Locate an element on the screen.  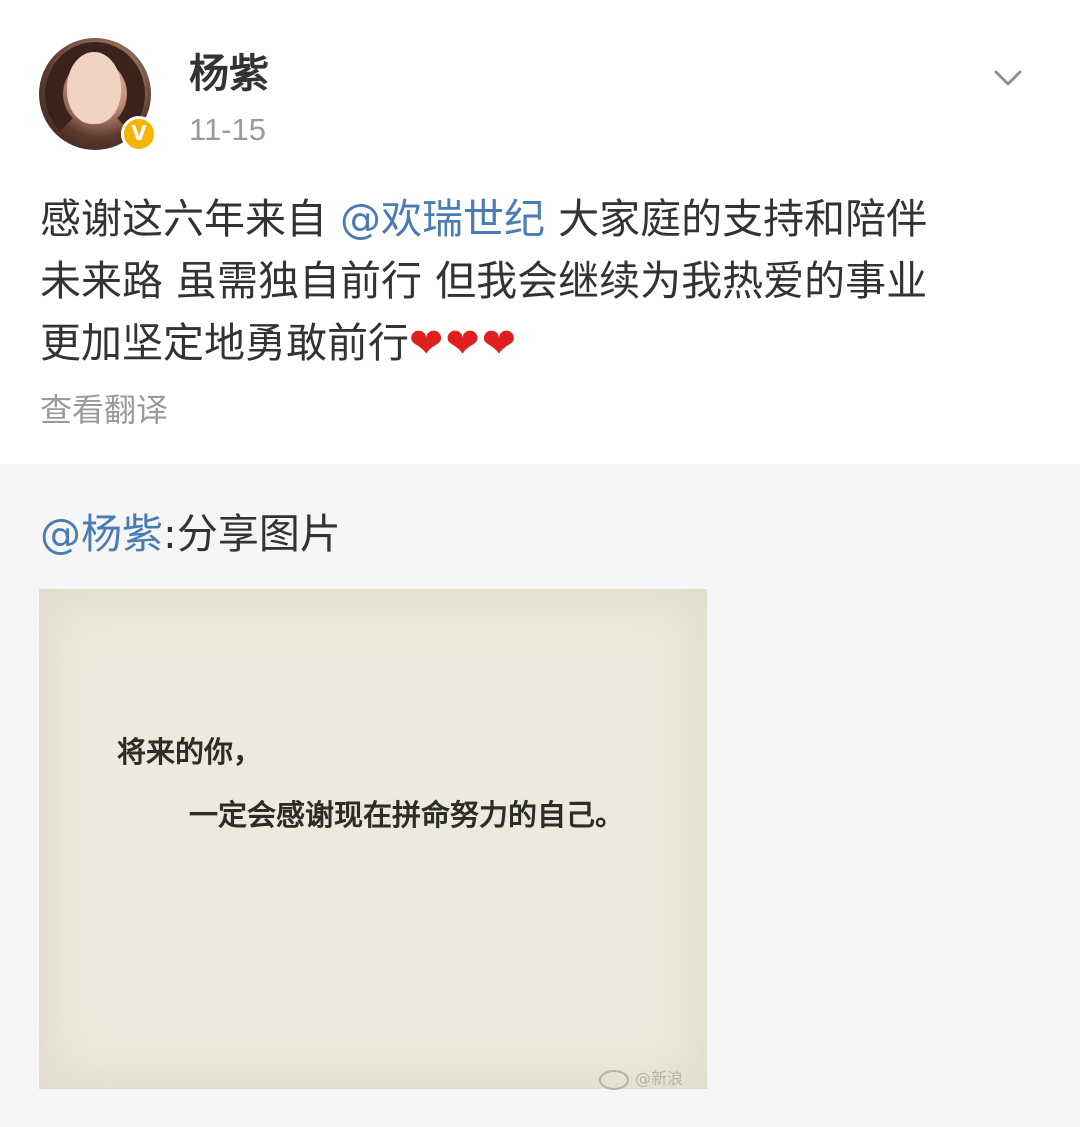
repost-text: :分享图片 is located at coordinates (252, 534).